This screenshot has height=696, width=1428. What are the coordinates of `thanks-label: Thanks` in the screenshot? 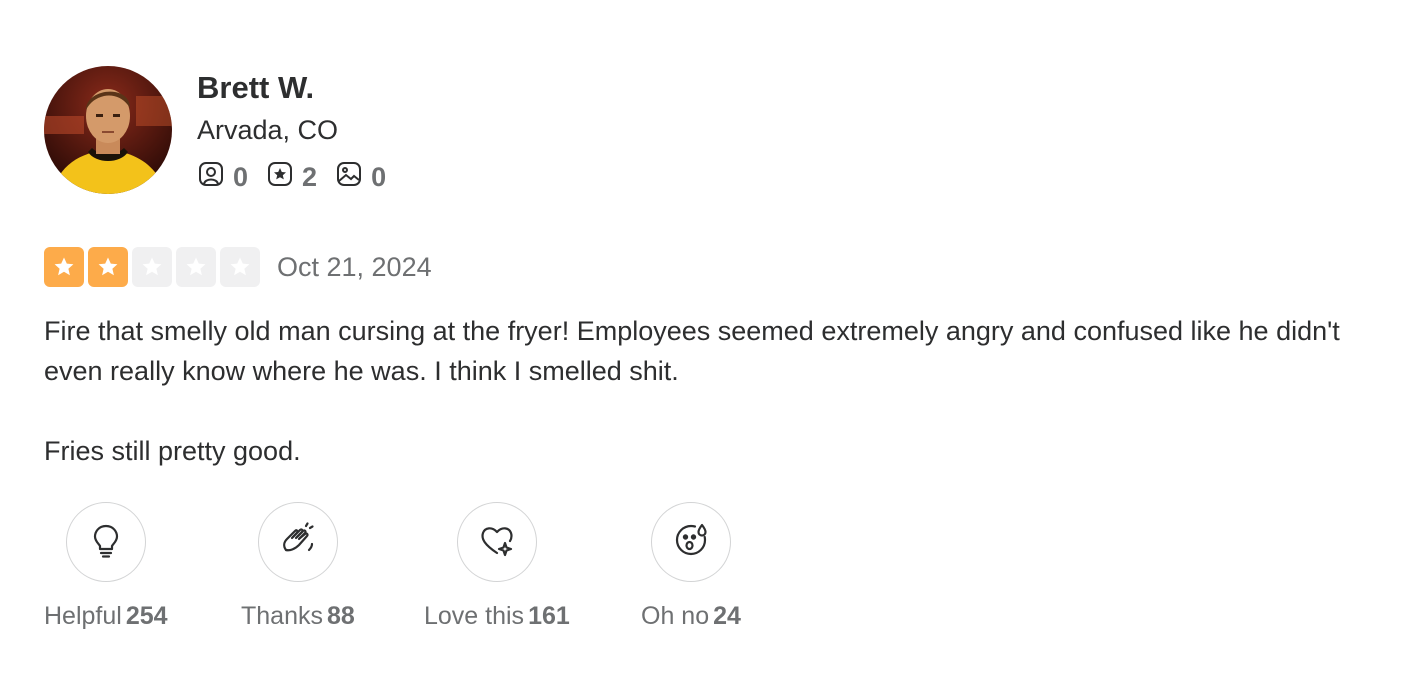 It's located at (282, 616).